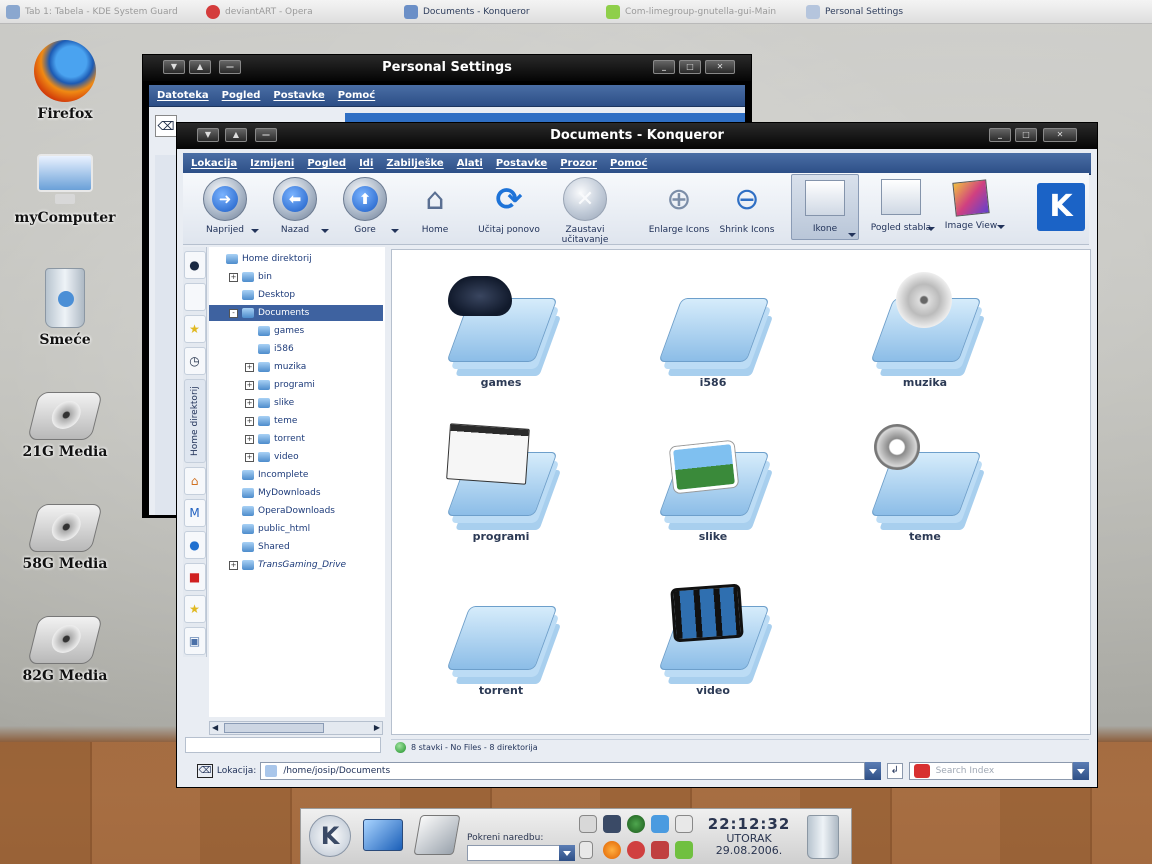 This screenshot has height=864, width=1152. Describe the element at coordinates (991, 771) in the screenshot. I see `search-index-input: Search Index` at that location.